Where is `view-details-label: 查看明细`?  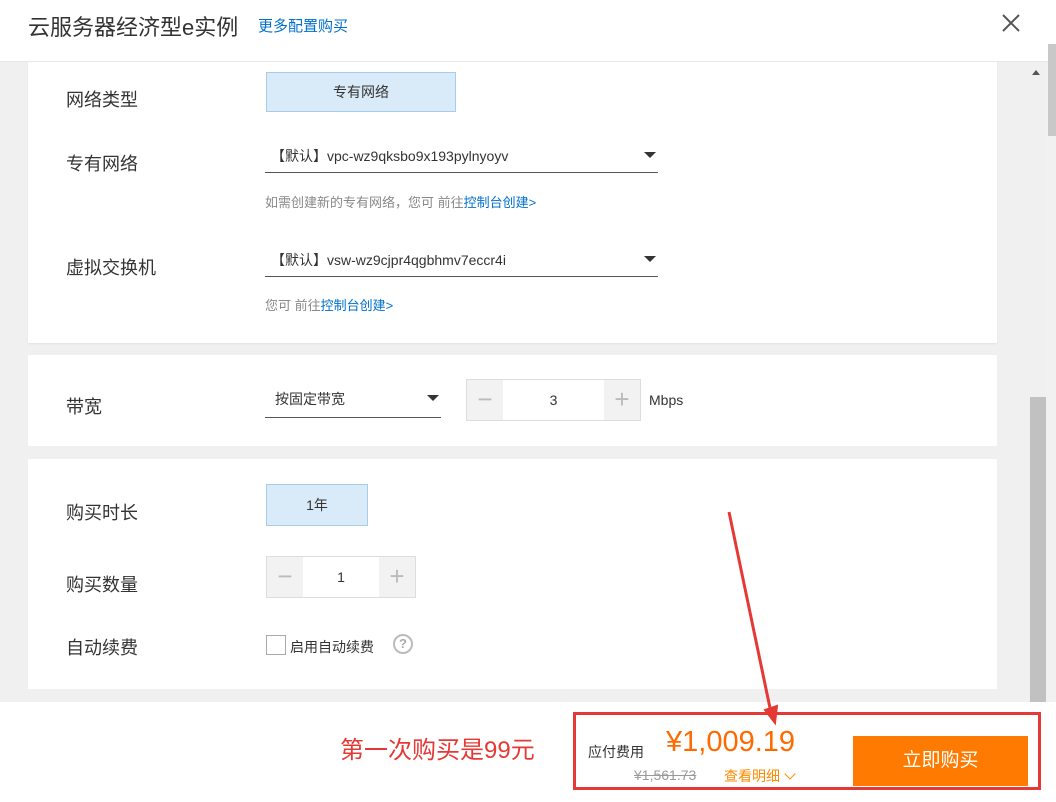 view-details-label: 查看明细 is located at coordinates (752, 776).